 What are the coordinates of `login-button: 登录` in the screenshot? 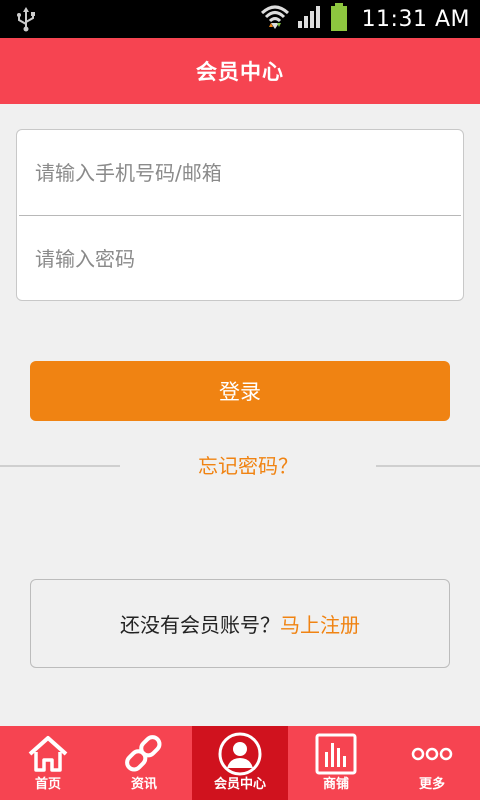 It's located at (240, 391).